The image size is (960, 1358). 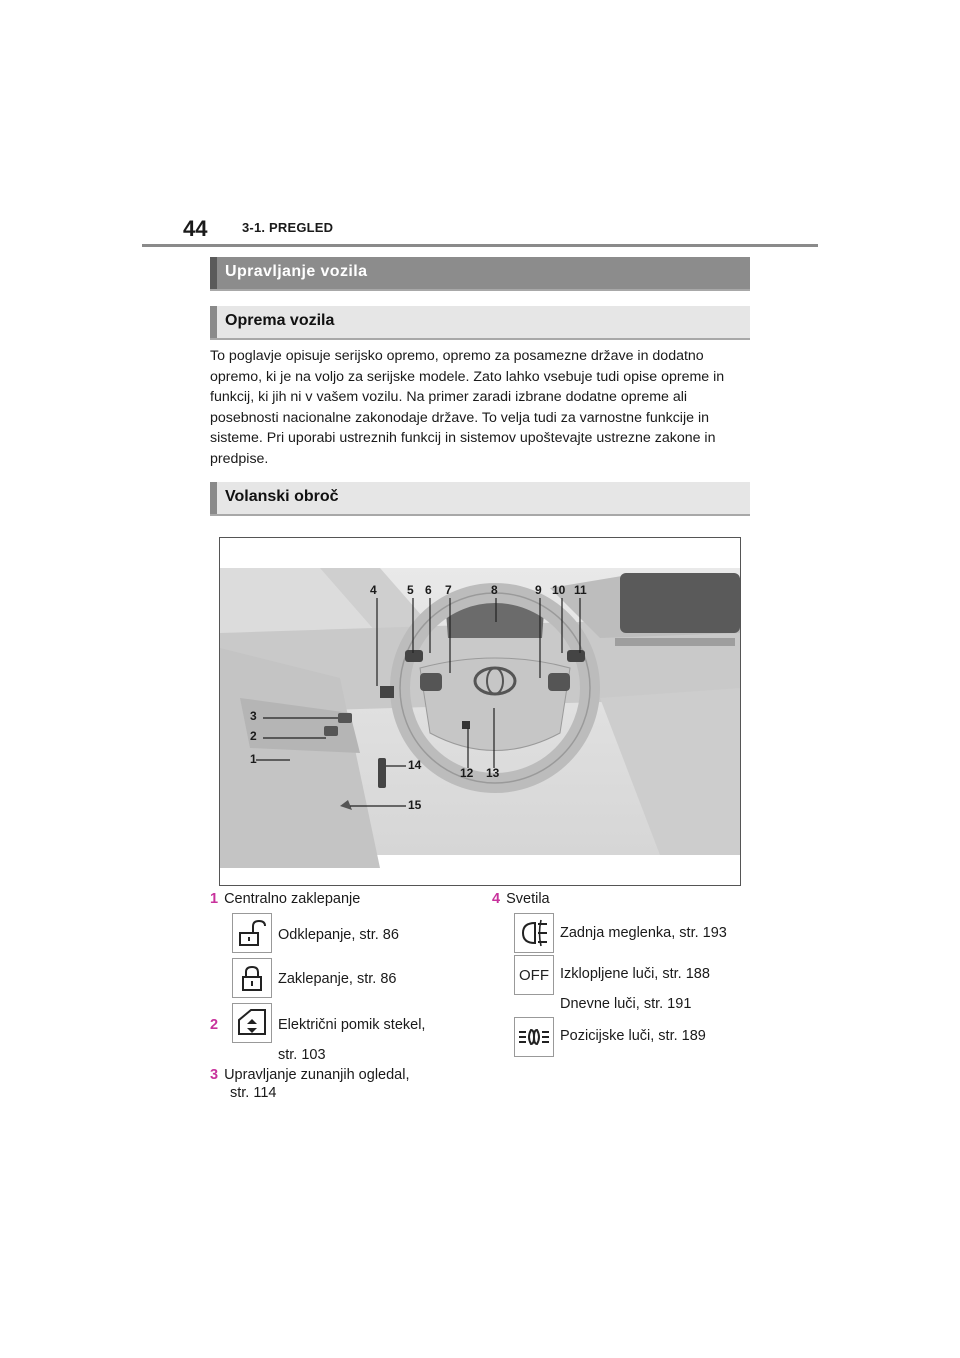 I want to click on steering-heading: Volanski obroč, so click(x=282, y=496).